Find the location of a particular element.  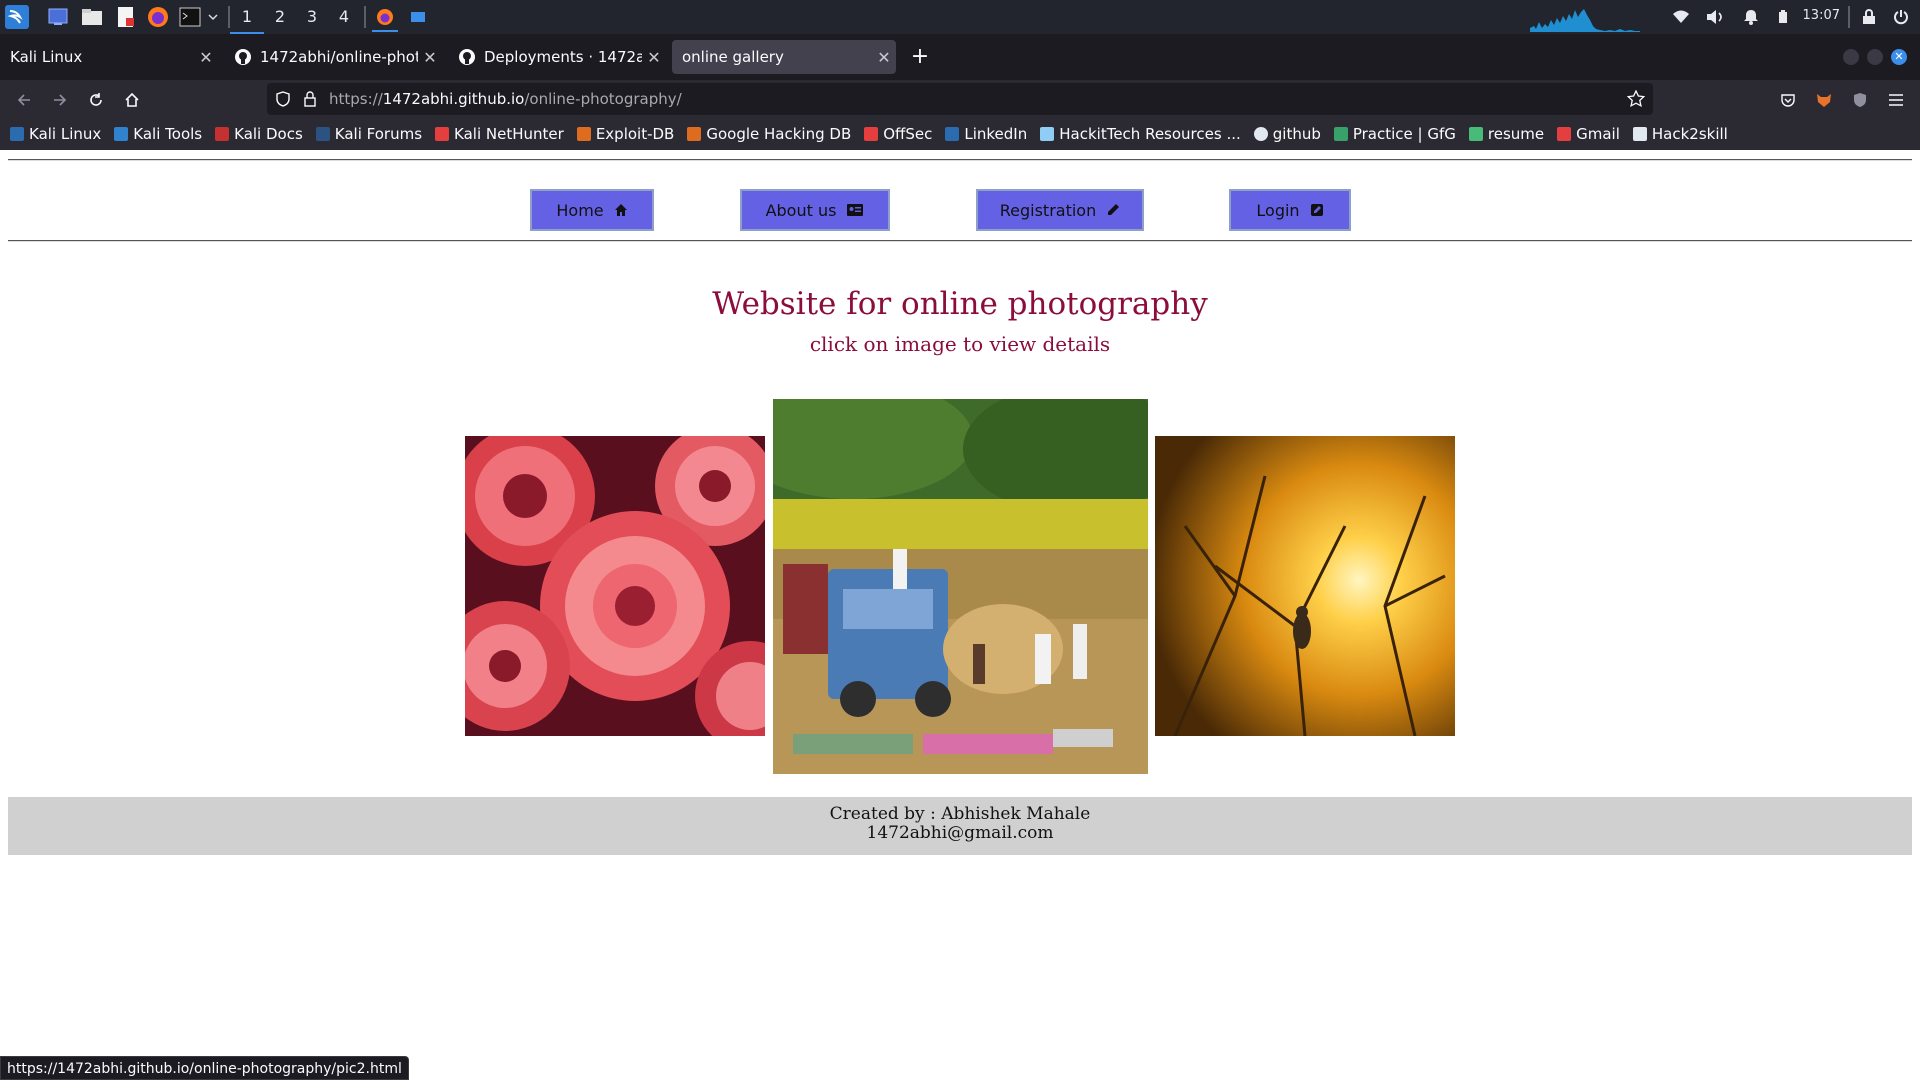

bookmark-offsec: OffSec is located at coordinates (898, 134).